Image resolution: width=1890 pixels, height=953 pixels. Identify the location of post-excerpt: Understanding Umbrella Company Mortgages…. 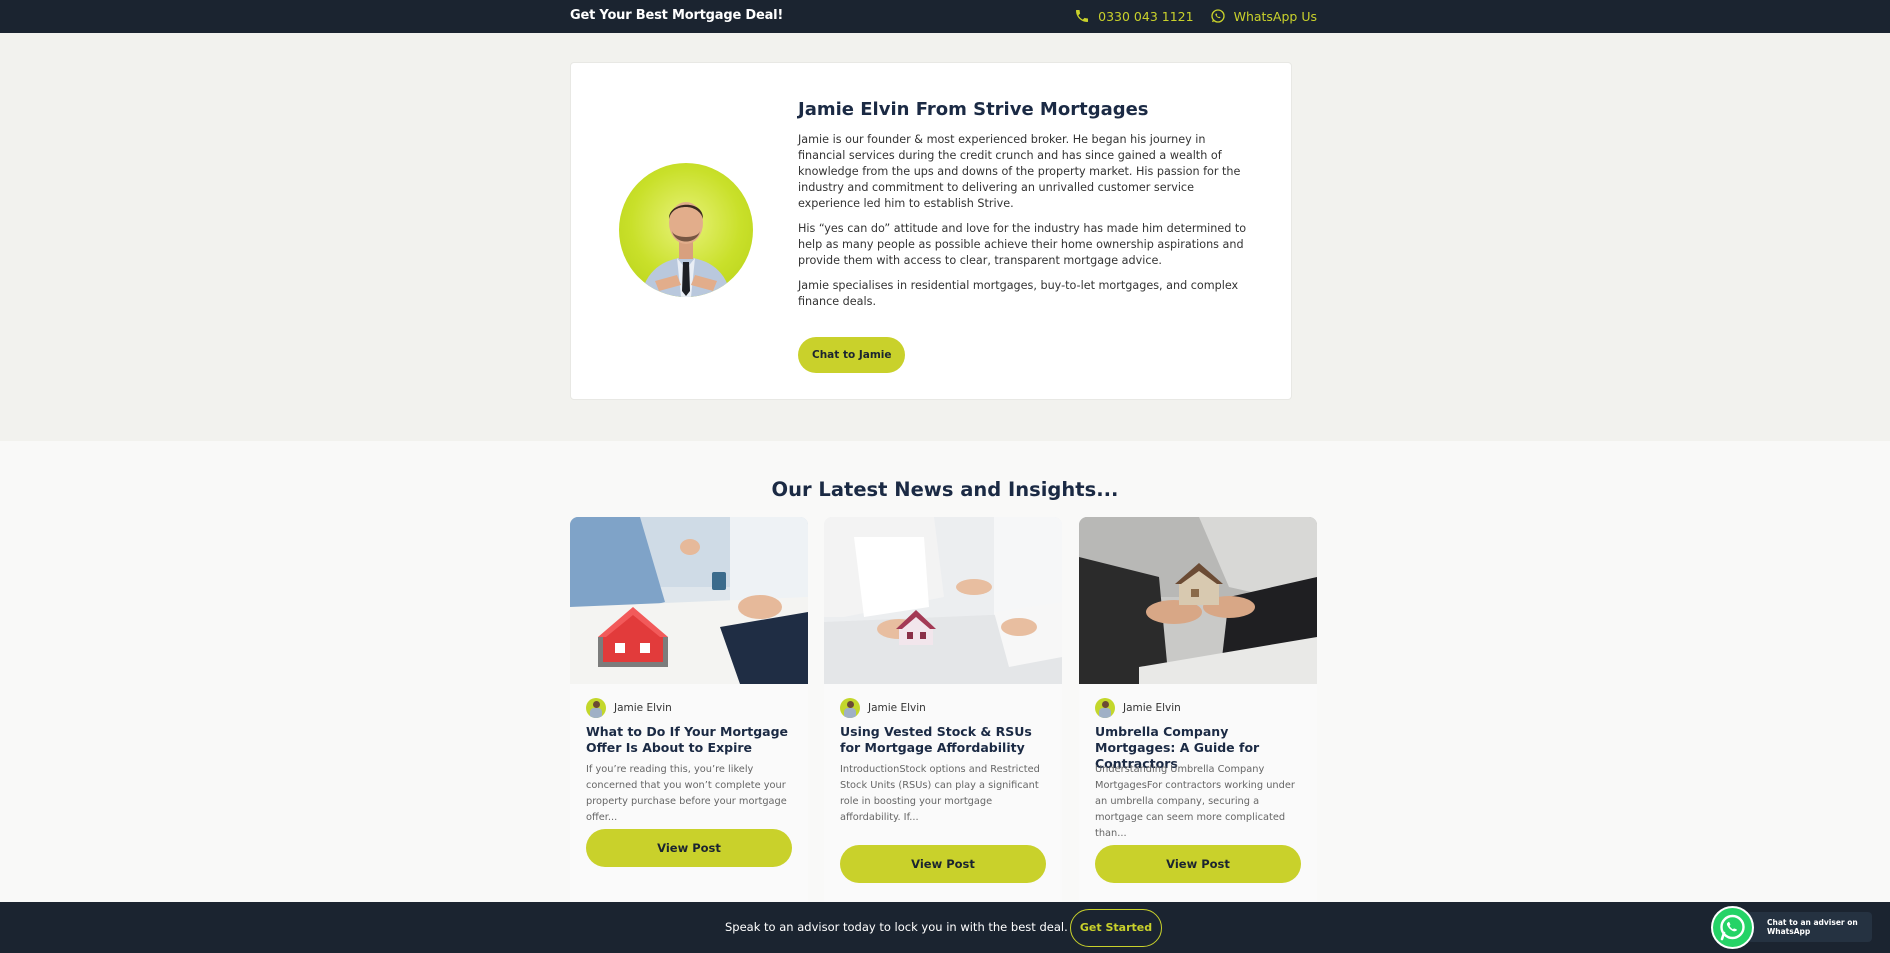
(1195, 801).